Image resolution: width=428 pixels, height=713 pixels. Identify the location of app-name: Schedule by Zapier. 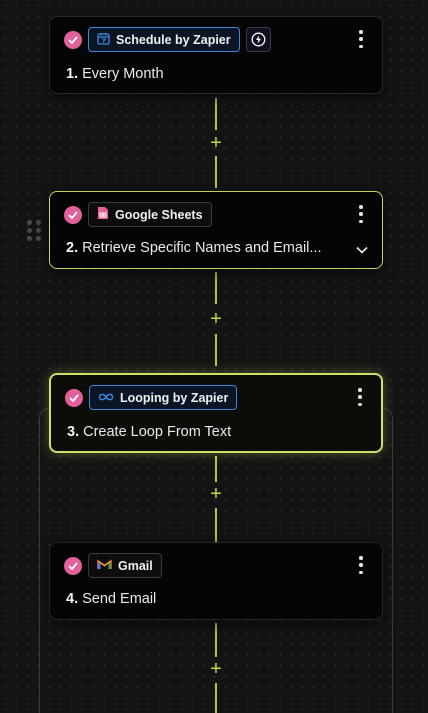
(173, 39).